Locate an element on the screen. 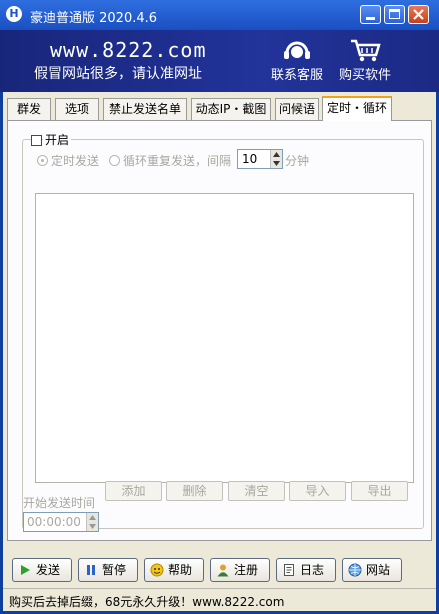  timed-send-label: 定时发送 is located at coordinates (75, 161).